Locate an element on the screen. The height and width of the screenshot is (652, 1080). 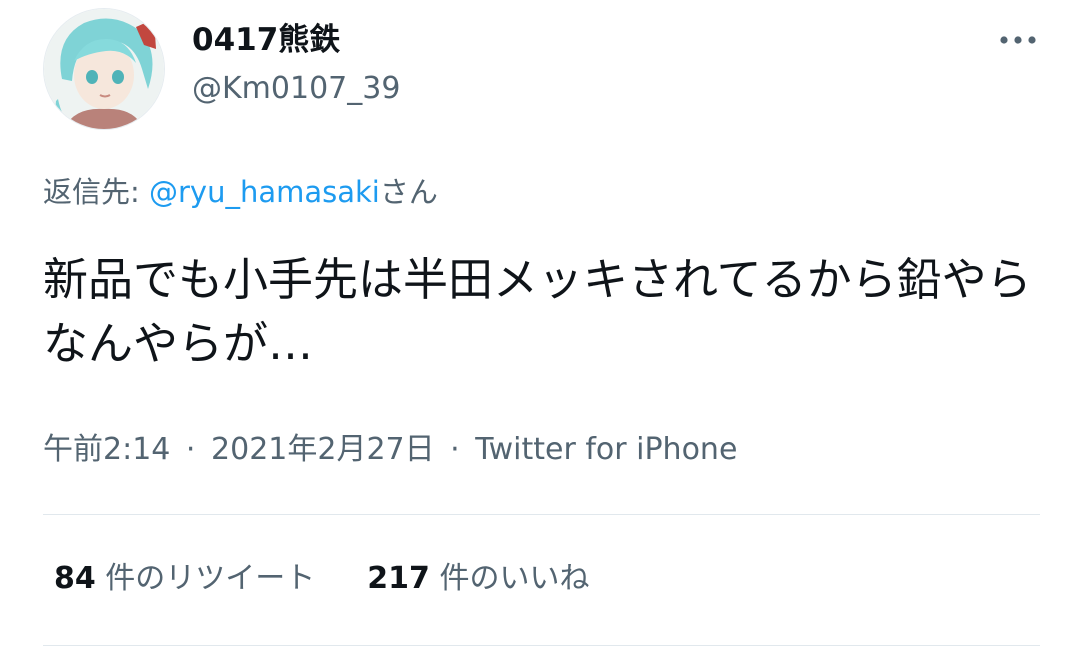
retweets-label: 件のリツイート is located at coordinates (210, 578).